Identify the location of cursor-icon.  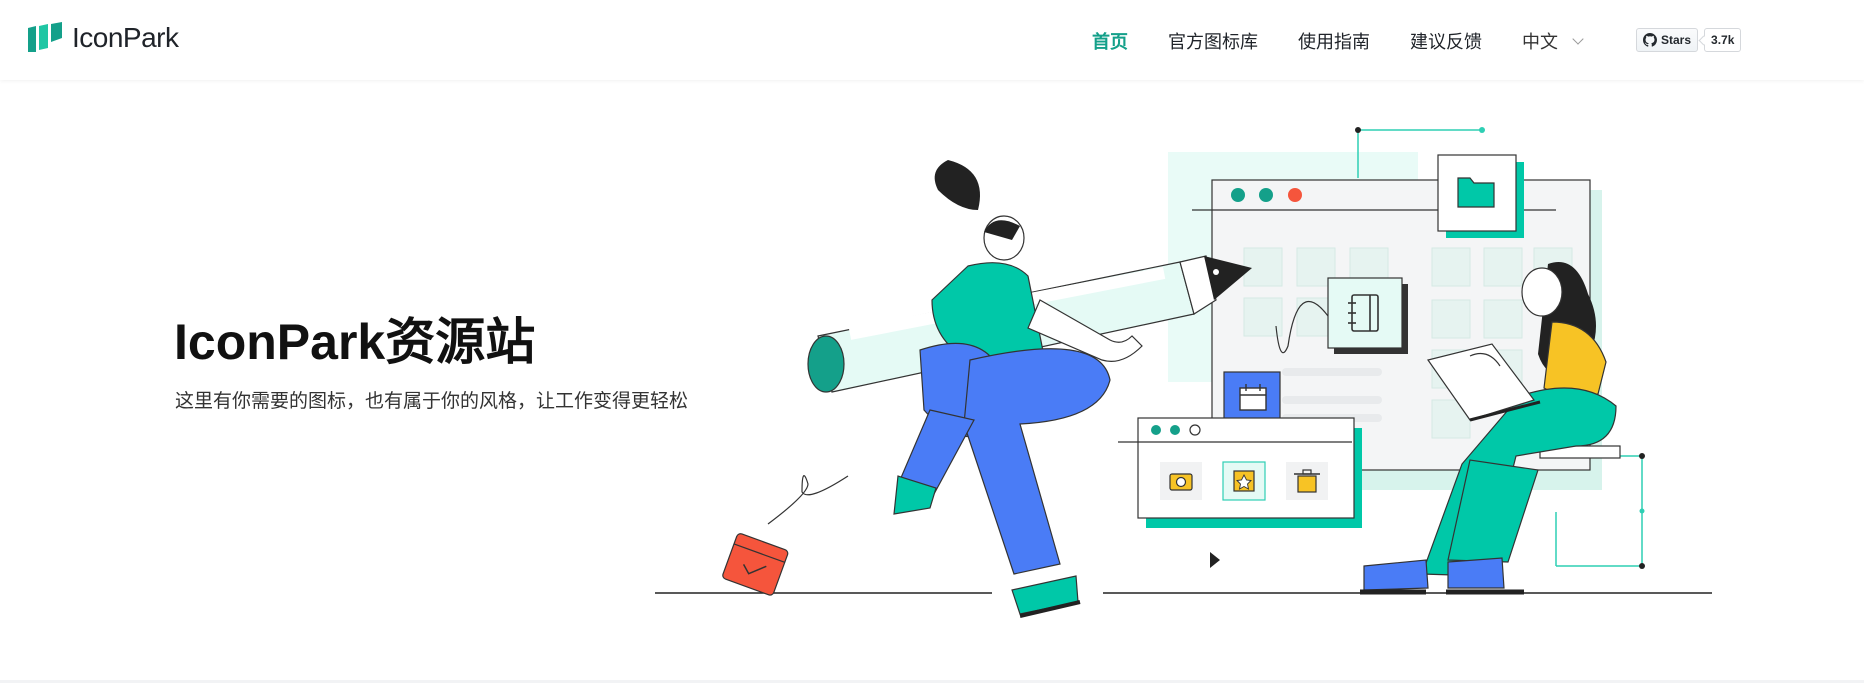
(1215, 560).